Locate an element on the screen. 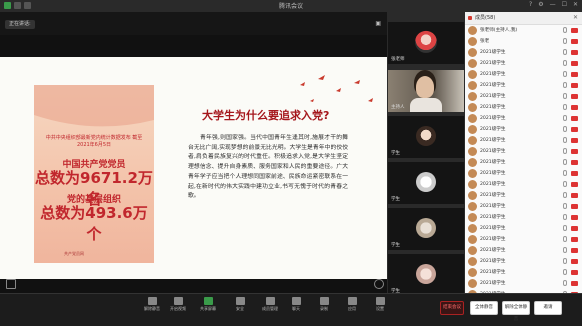 This screenshot has height=326, width=582. toolbar-button: 应用 is located at coordinates (352, 304).